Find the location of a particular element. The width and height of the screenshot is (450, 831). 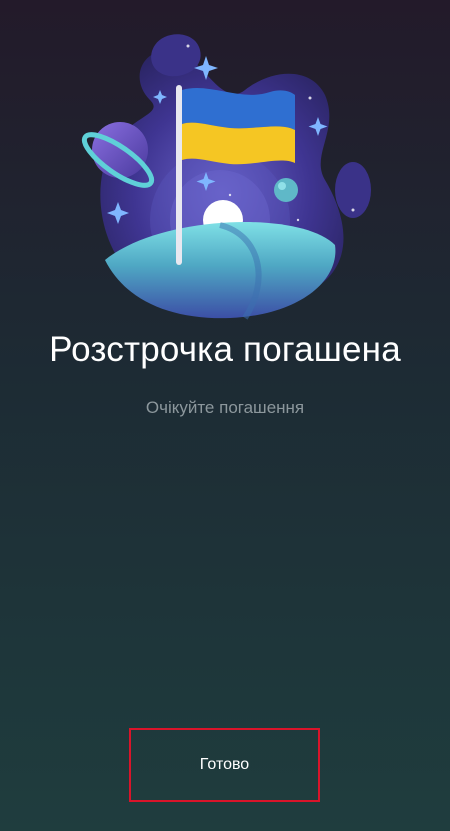

done-button: Готово is located at coordinates (224, 765).